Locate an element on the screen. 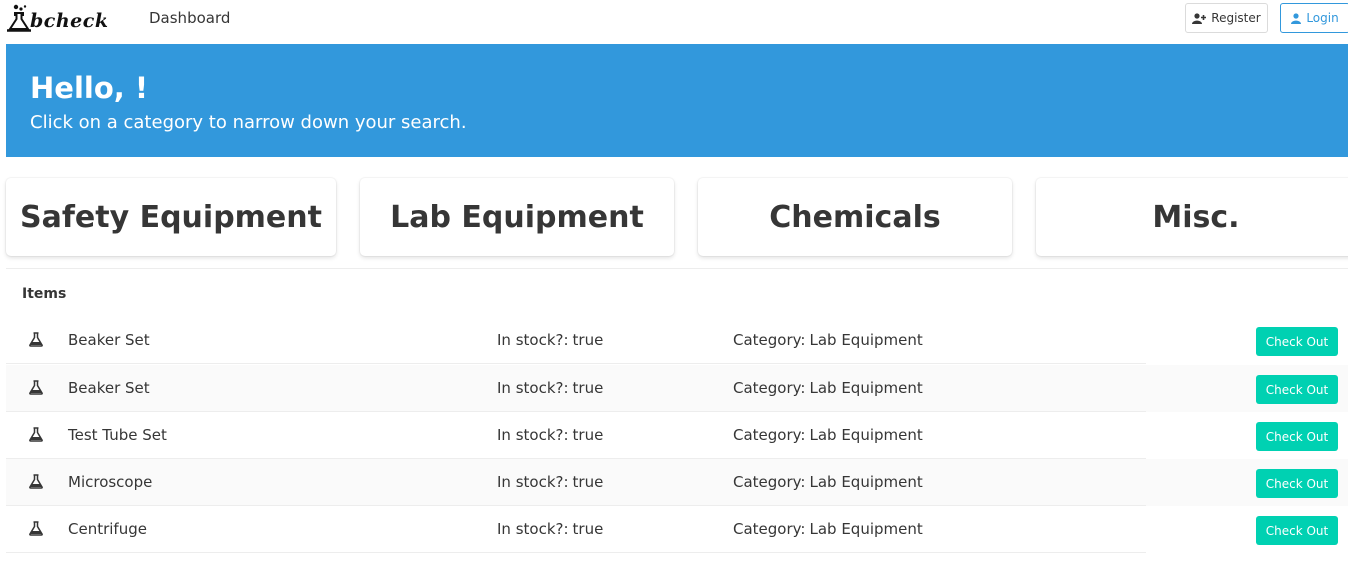 Image resolution: width=1348 pixels, height=569 pixels. item-name: Test Tube Set is located at coordinates (117, 435).